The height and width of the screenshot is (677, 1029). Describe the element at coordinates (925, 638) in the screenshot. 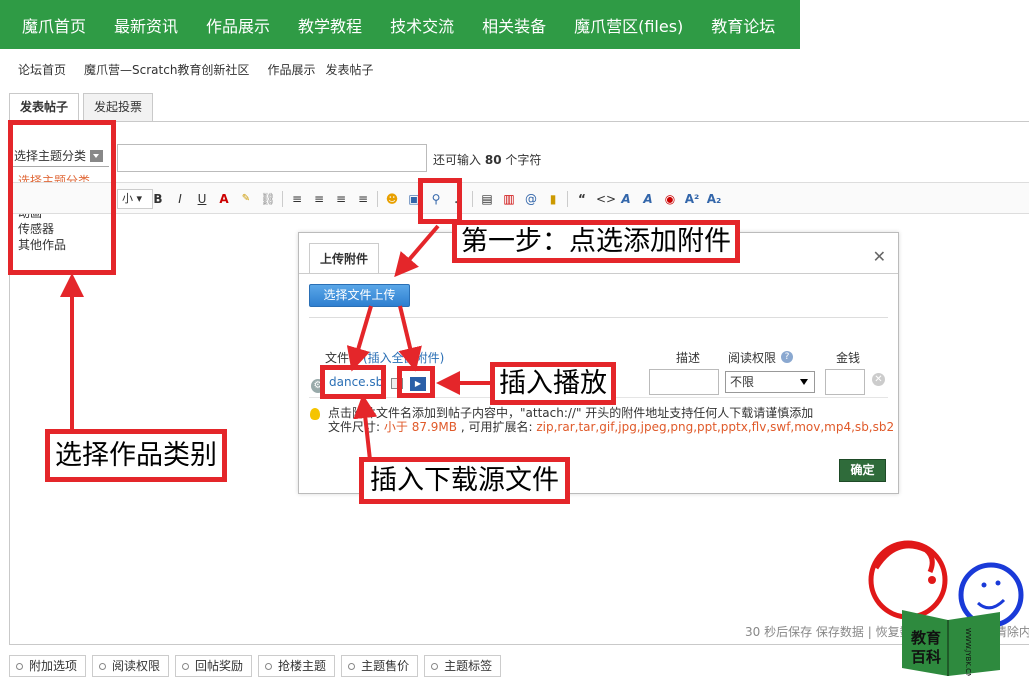

I see `logo-text-cn: 教育` at that location.